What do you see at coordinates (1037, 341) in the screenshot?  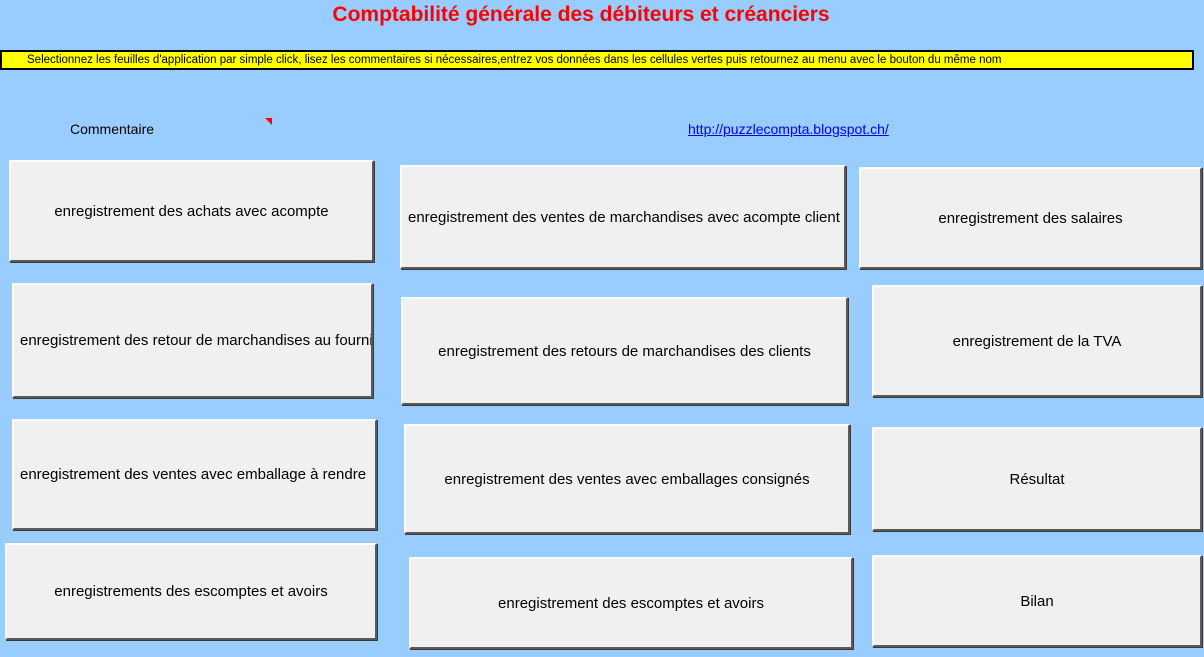 I see `tva-button: enregistrement de la TVA` at bounding box center [1037, 341].